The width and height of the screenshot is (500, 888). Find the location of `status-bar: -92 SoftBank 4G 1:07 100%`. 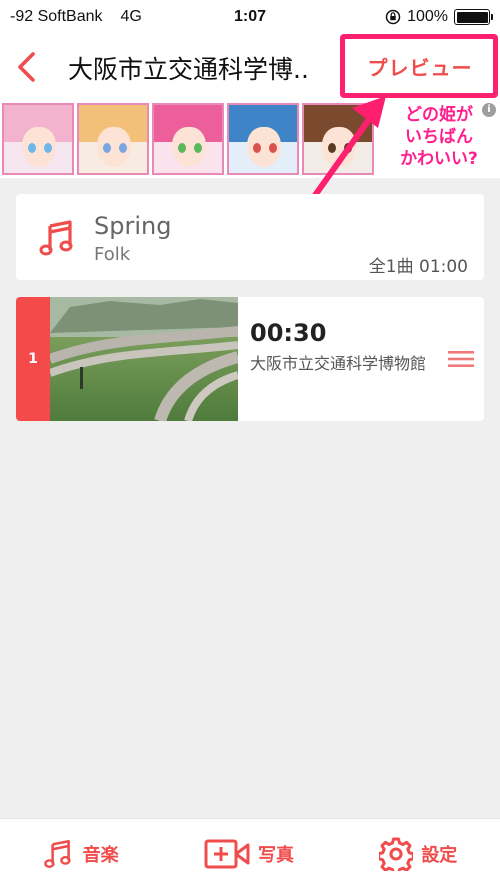

status-bar: -92 SoftBank 4G 1:07 100% is located at coordinates (250, 17).